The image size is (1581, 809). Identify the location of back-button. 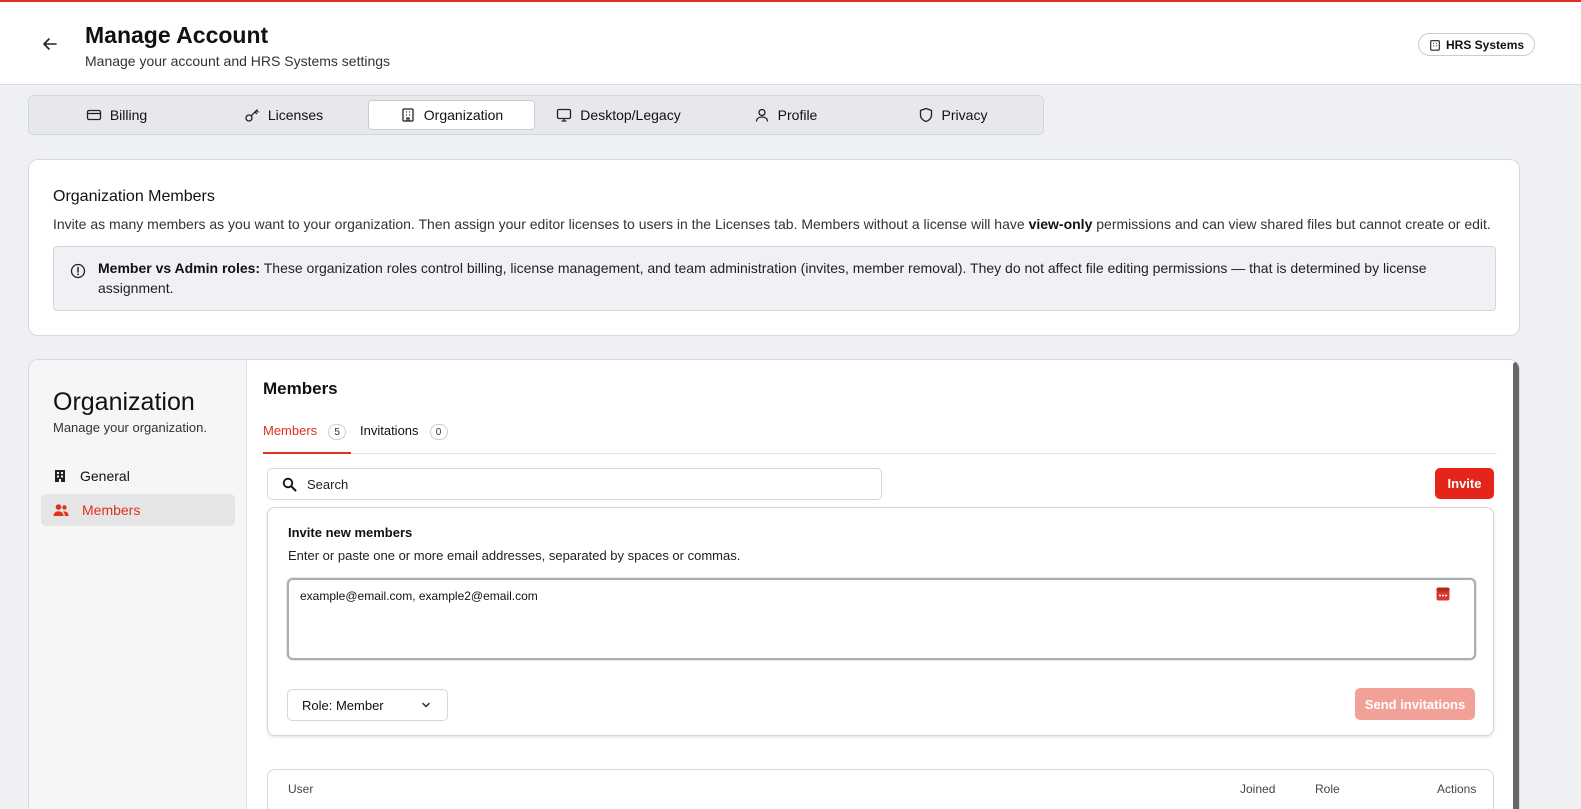
(50, 44).